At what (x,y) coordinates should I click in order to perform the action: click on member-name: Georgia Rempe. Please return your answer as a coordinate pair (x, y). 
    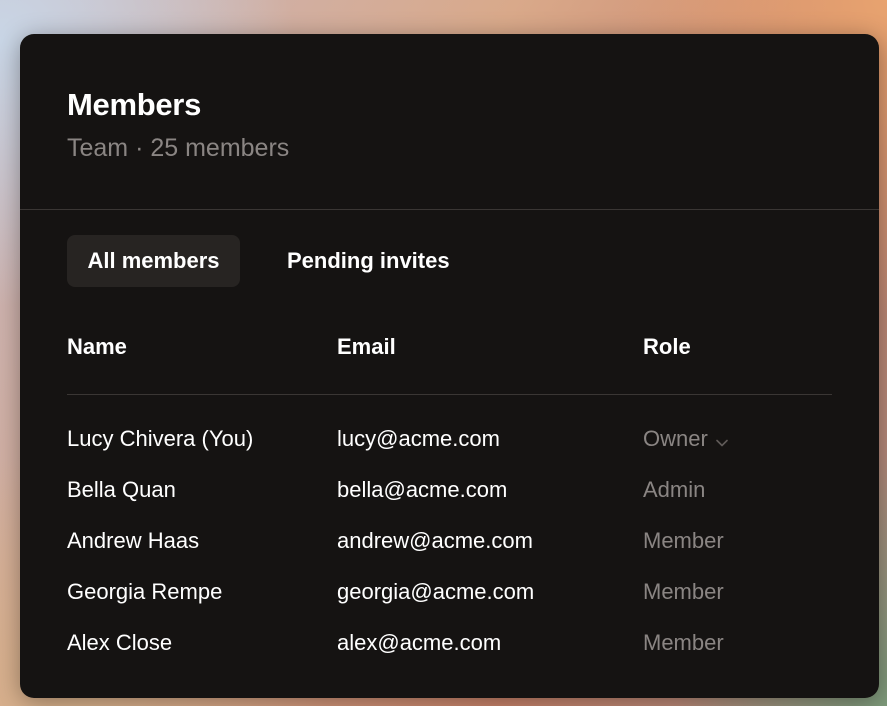
    Looking at the image, I should click on (145, 591).